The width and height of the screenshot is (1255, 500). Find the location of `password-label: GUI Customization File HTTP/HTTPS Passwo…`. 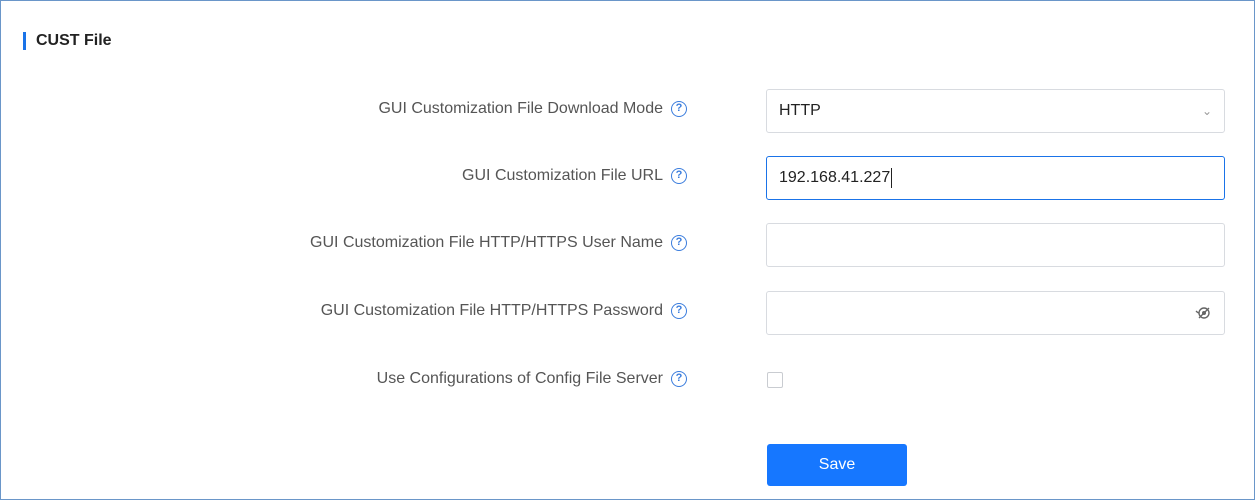

password-label: GUI Customization File HTTP/HTTPS Passwo… is located at coordinates (491, 310).